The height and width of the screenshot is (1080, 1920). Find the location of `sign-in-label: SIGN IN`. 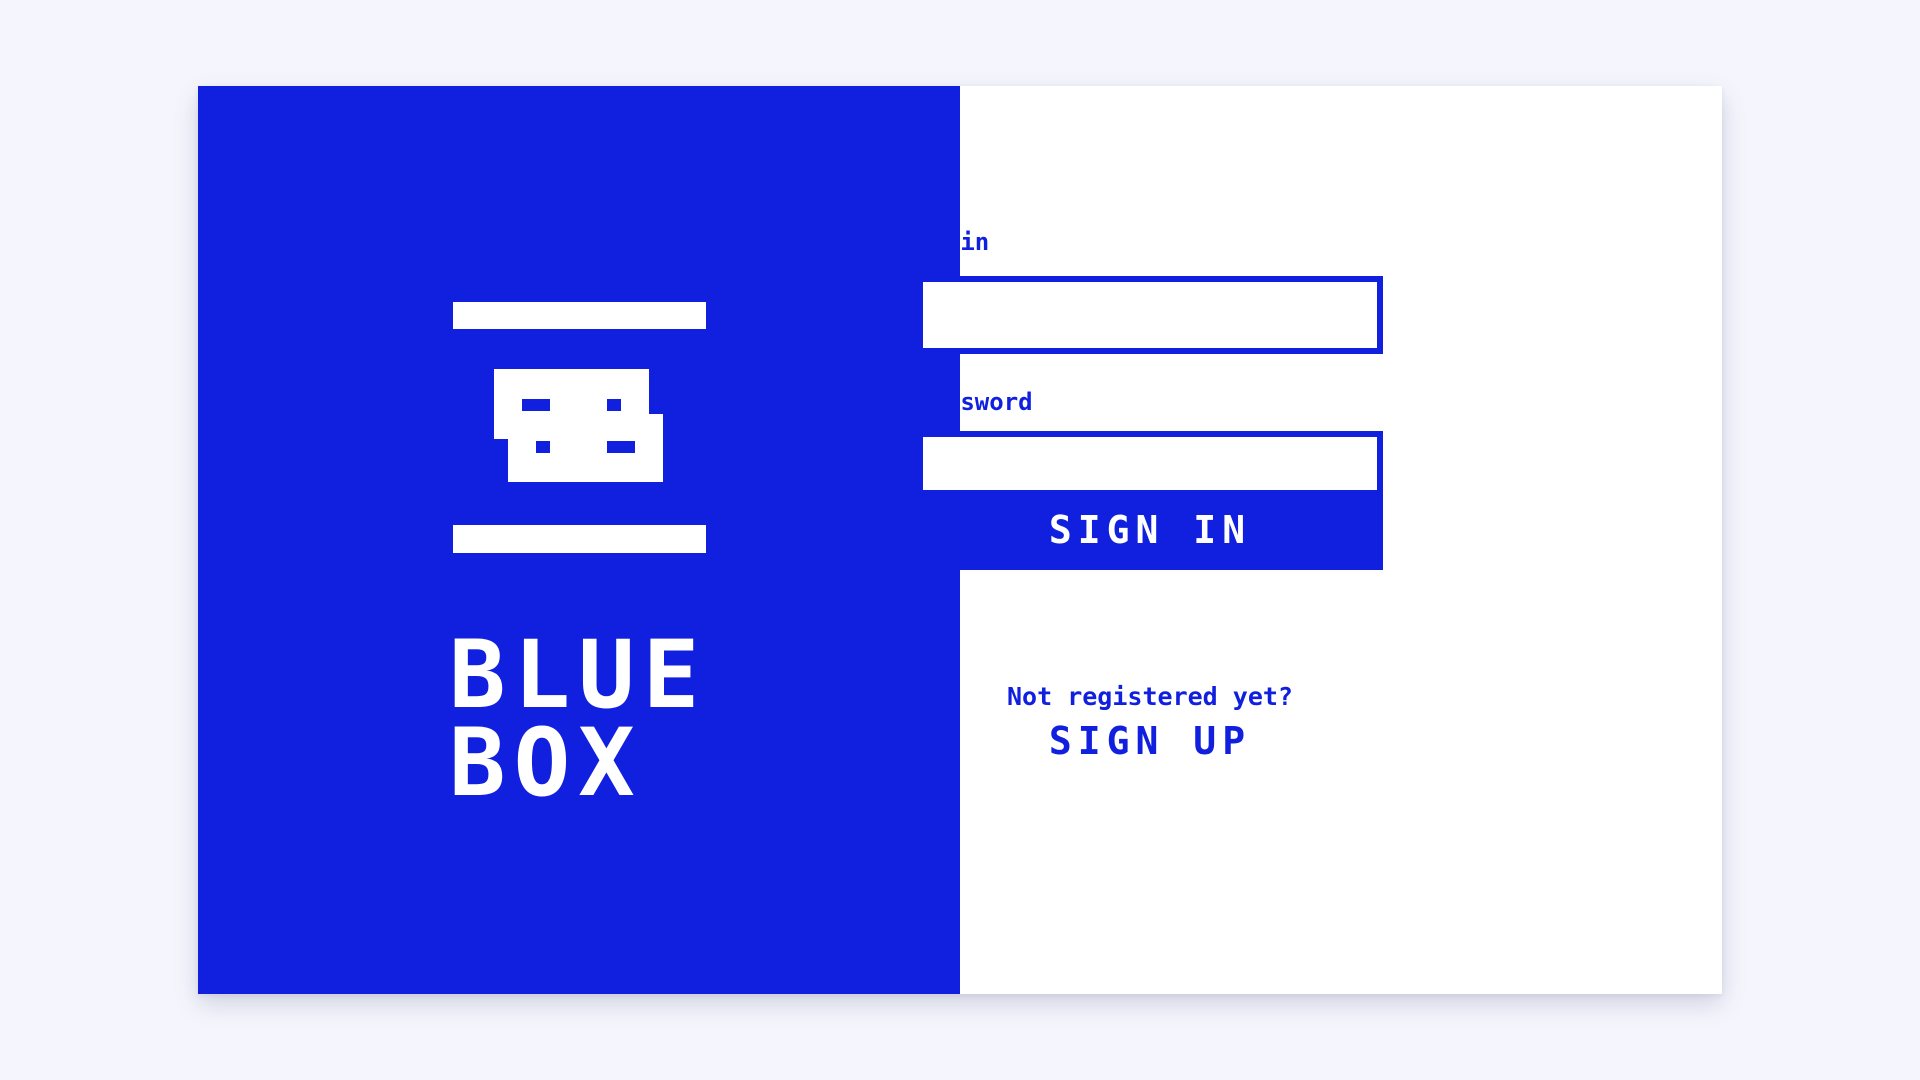

sign-in-label: SIGN IN is located at coordinates (1150, 530).